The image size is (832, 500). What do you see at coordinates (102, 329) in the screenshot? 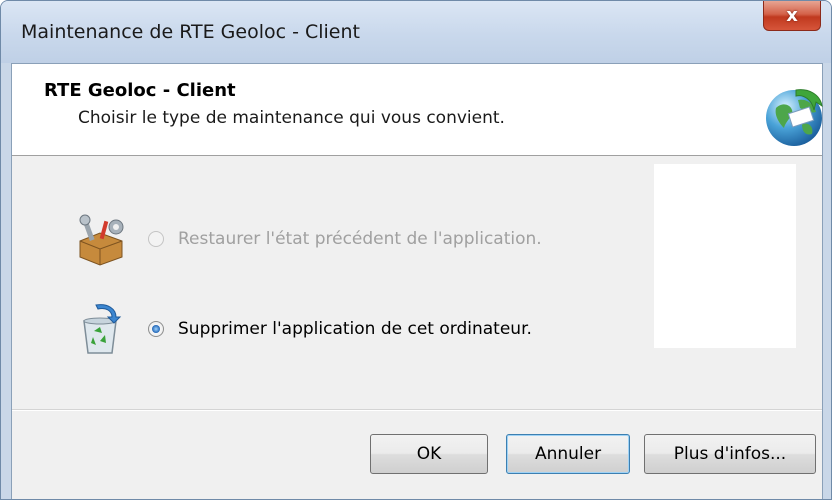
I see `recycle-bin-icon` at bounding box center [102, 329].